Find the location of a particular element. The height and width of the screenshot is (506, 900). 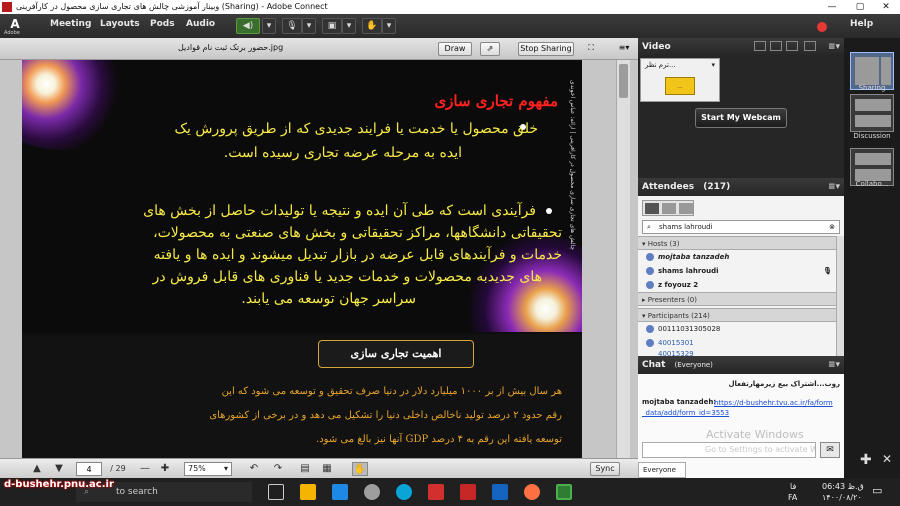

firefox-icon is located at coordinates (532, 492).